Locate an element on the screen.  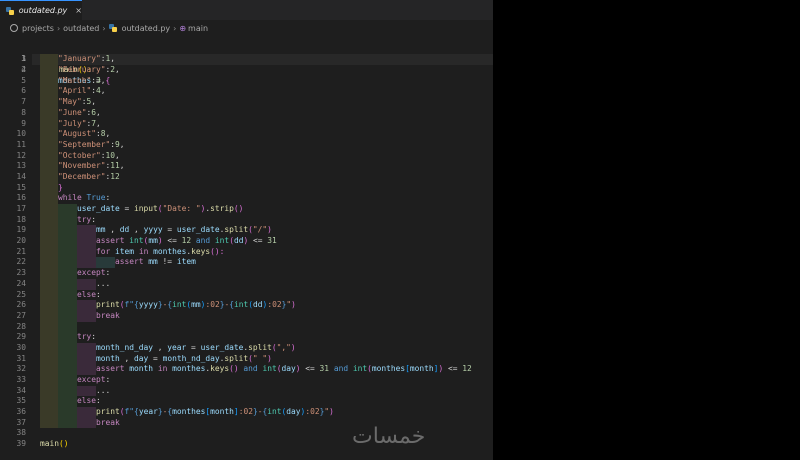
tab-outdated-py: outdated.py × is located at coordinates (41, 10).